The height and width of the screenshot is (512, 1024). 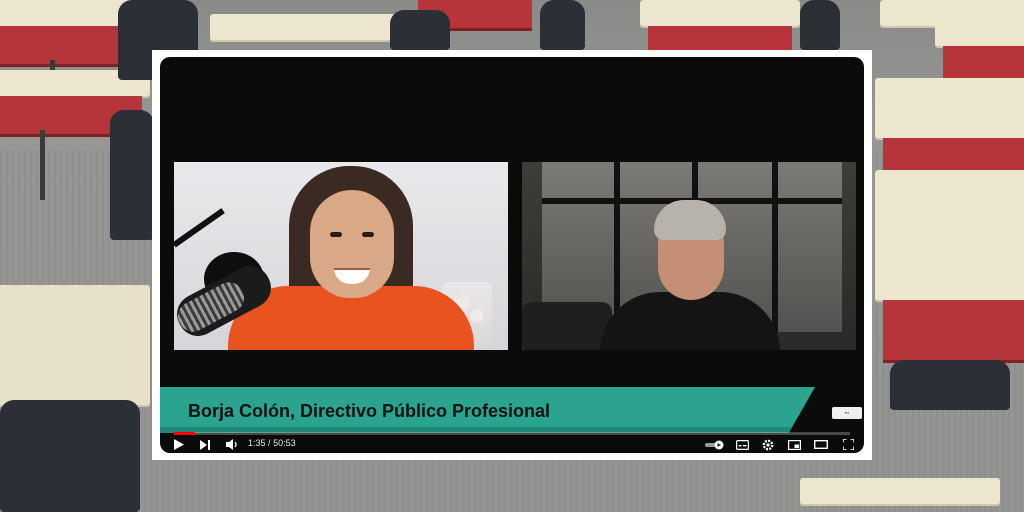 What do you see at coordinates (179, 444) in the screenshot?
I see `play-icon` at bounding box center [179, 444].